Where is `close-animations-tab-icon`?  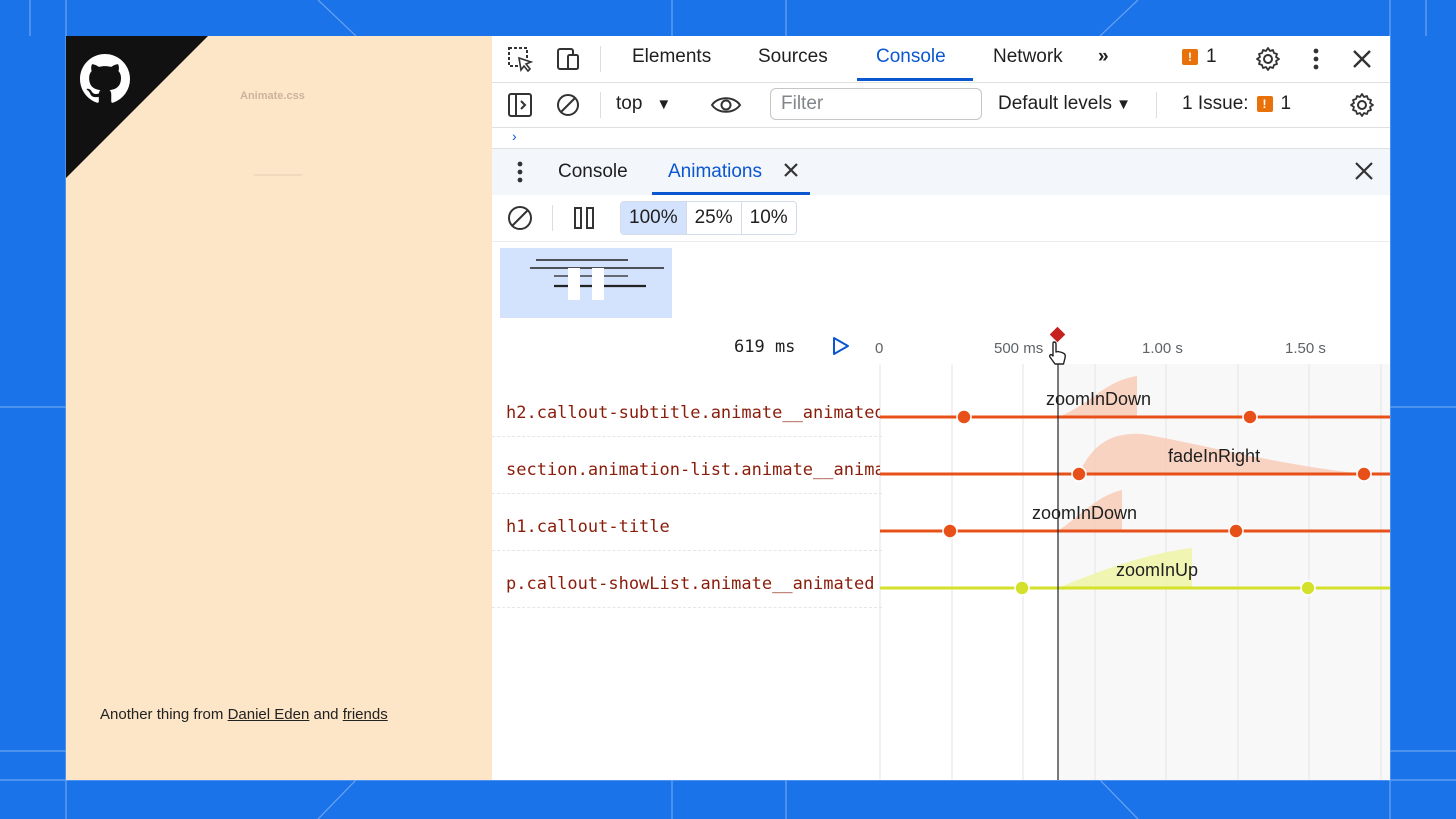
close-animations-tab-icon is located at coordinates (791, 170).